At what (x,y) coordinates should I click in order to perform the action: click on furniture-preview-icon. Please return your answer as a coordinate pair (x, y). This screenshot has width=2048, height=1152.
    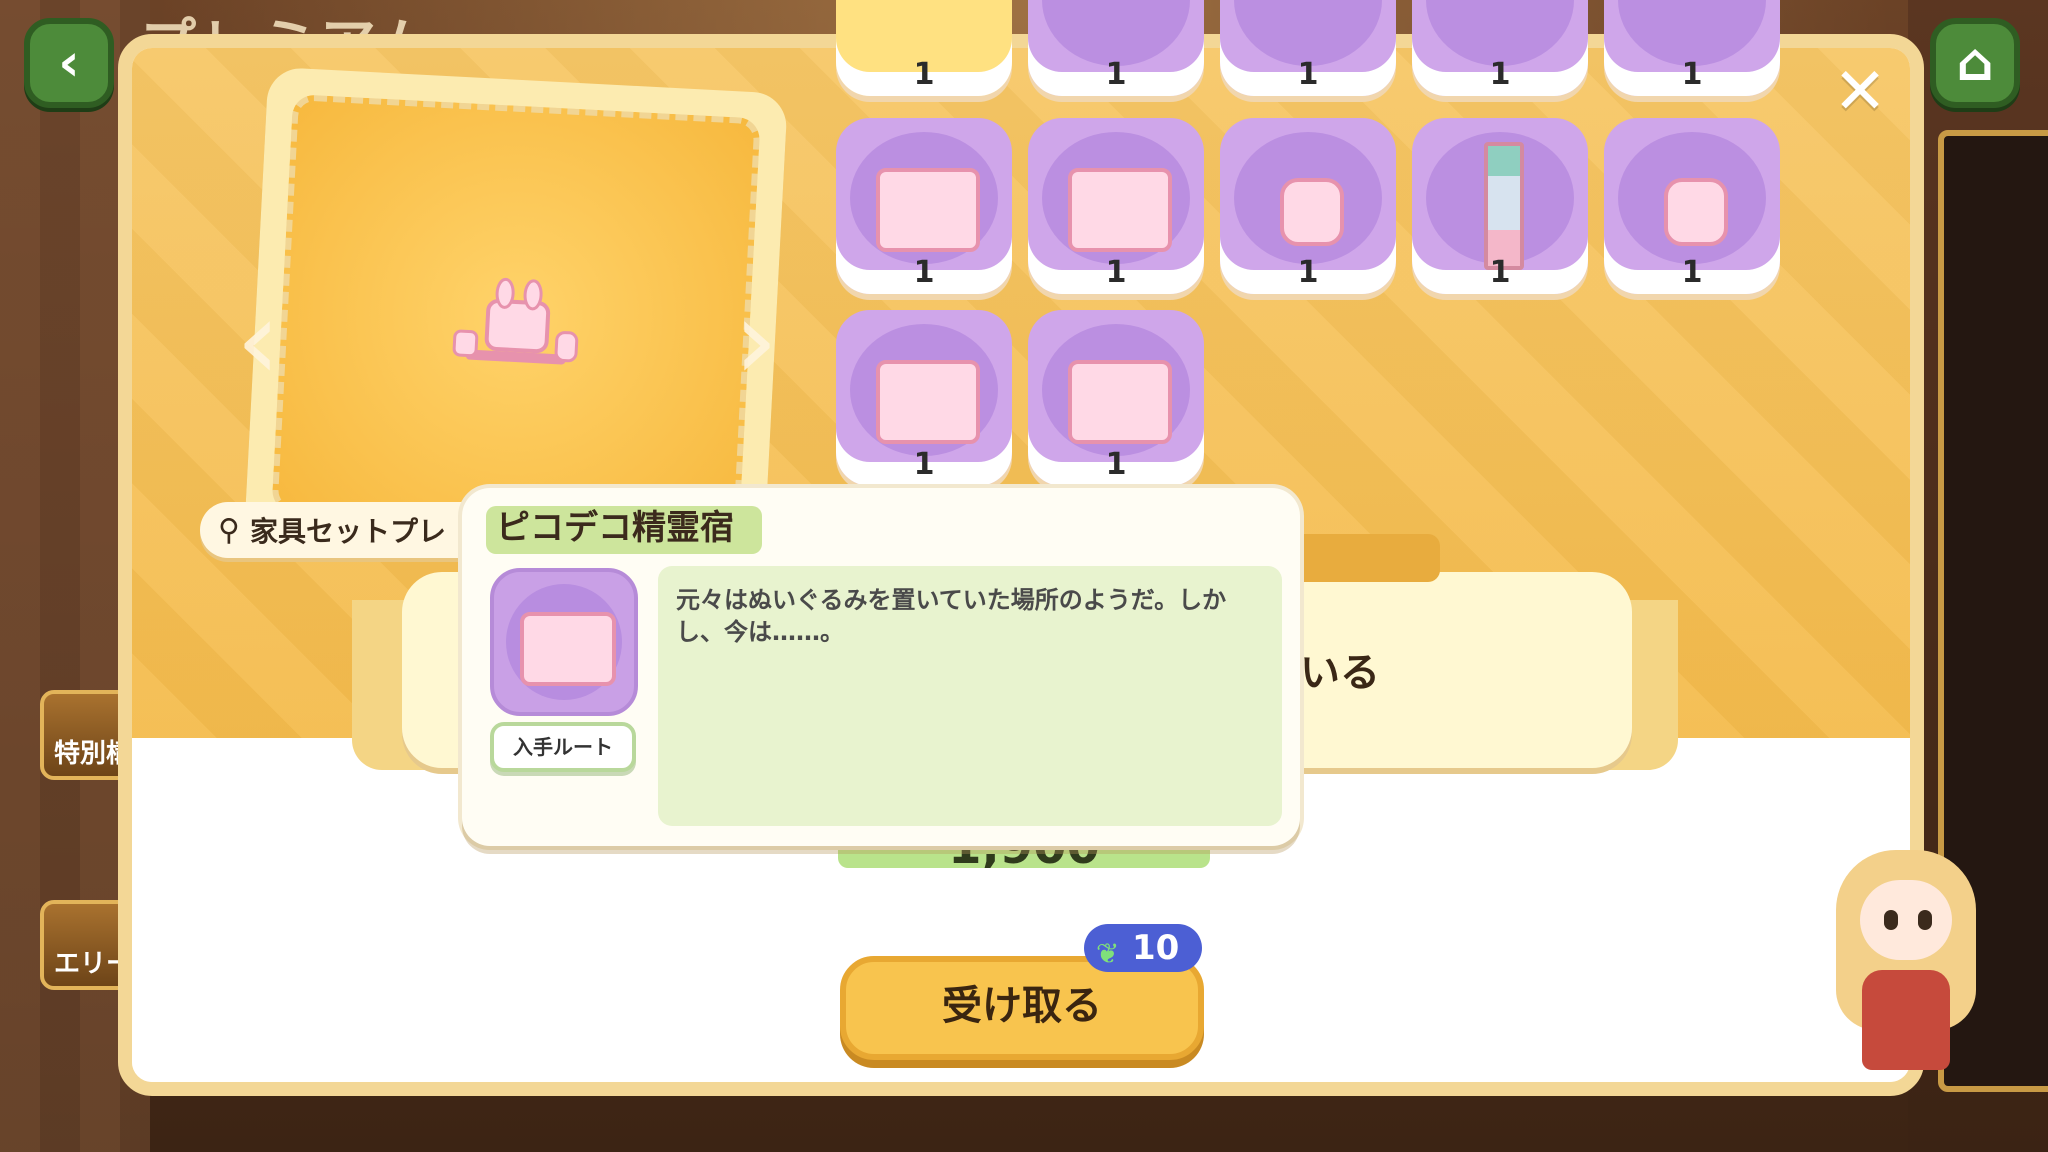
    Looking at the image, I should click on (515, 321).